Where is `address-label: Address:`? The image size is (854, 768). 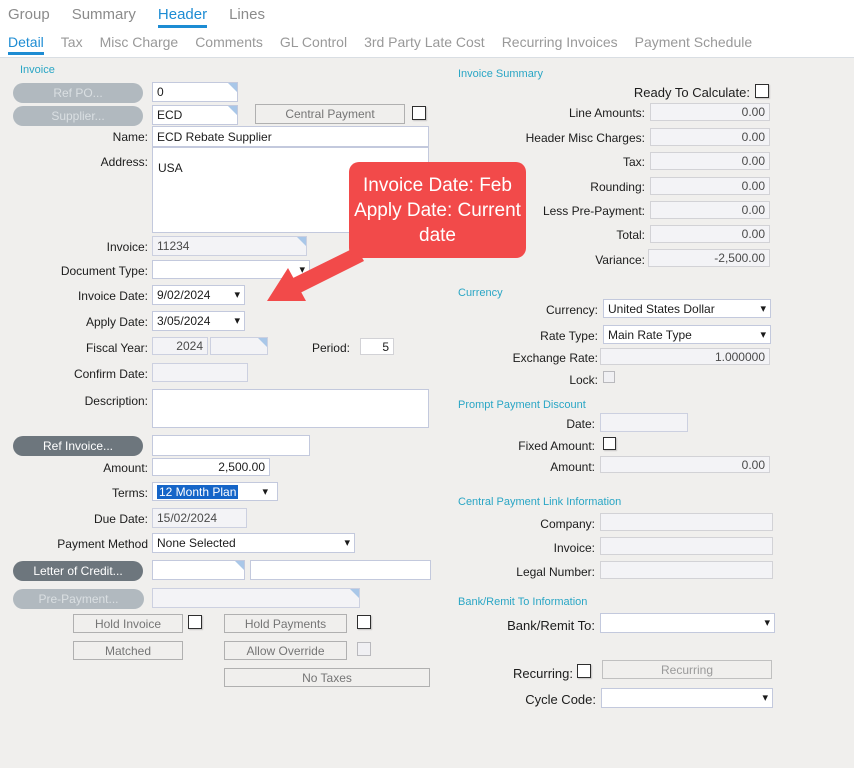 address-label: Address: is located at coordinates (124, 162).